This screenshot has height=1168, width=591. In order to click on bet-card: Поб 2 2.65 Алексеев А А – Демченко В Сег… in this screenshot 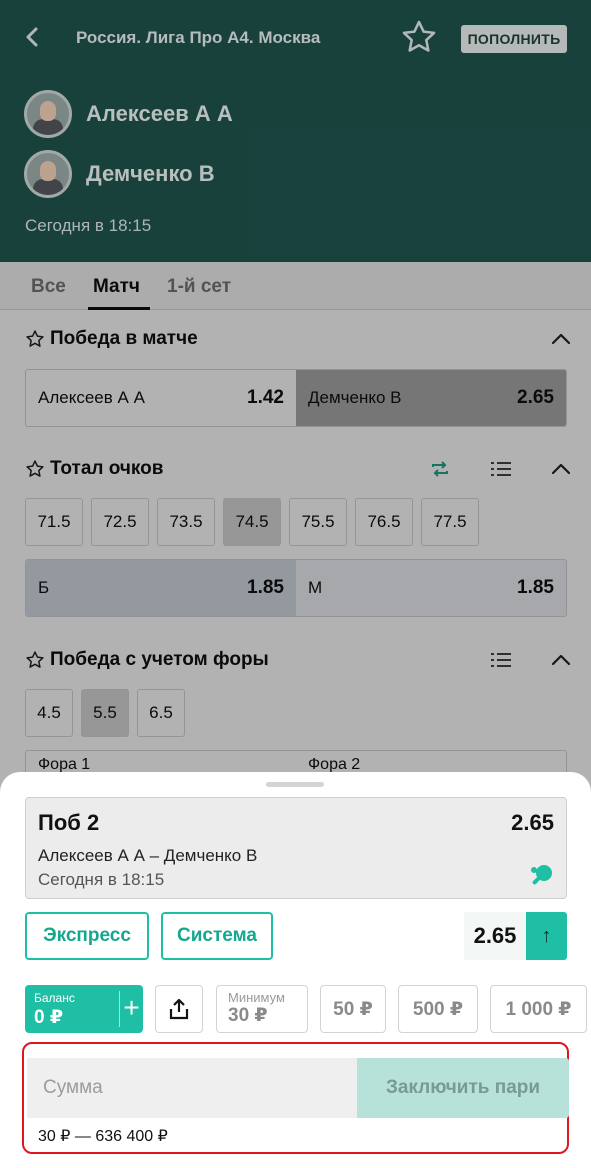, I will do `click(296, 848)`.